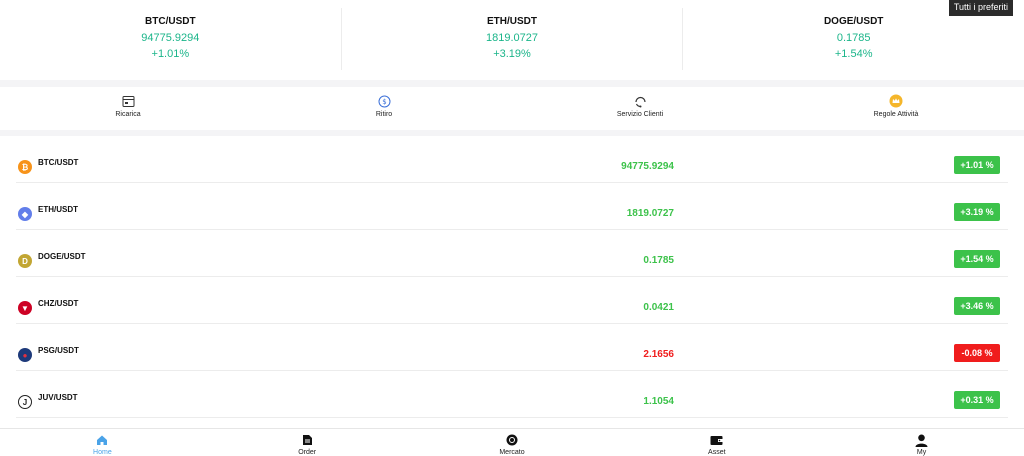  I want to click on coin-glyph: ₿, so click(25, 167).